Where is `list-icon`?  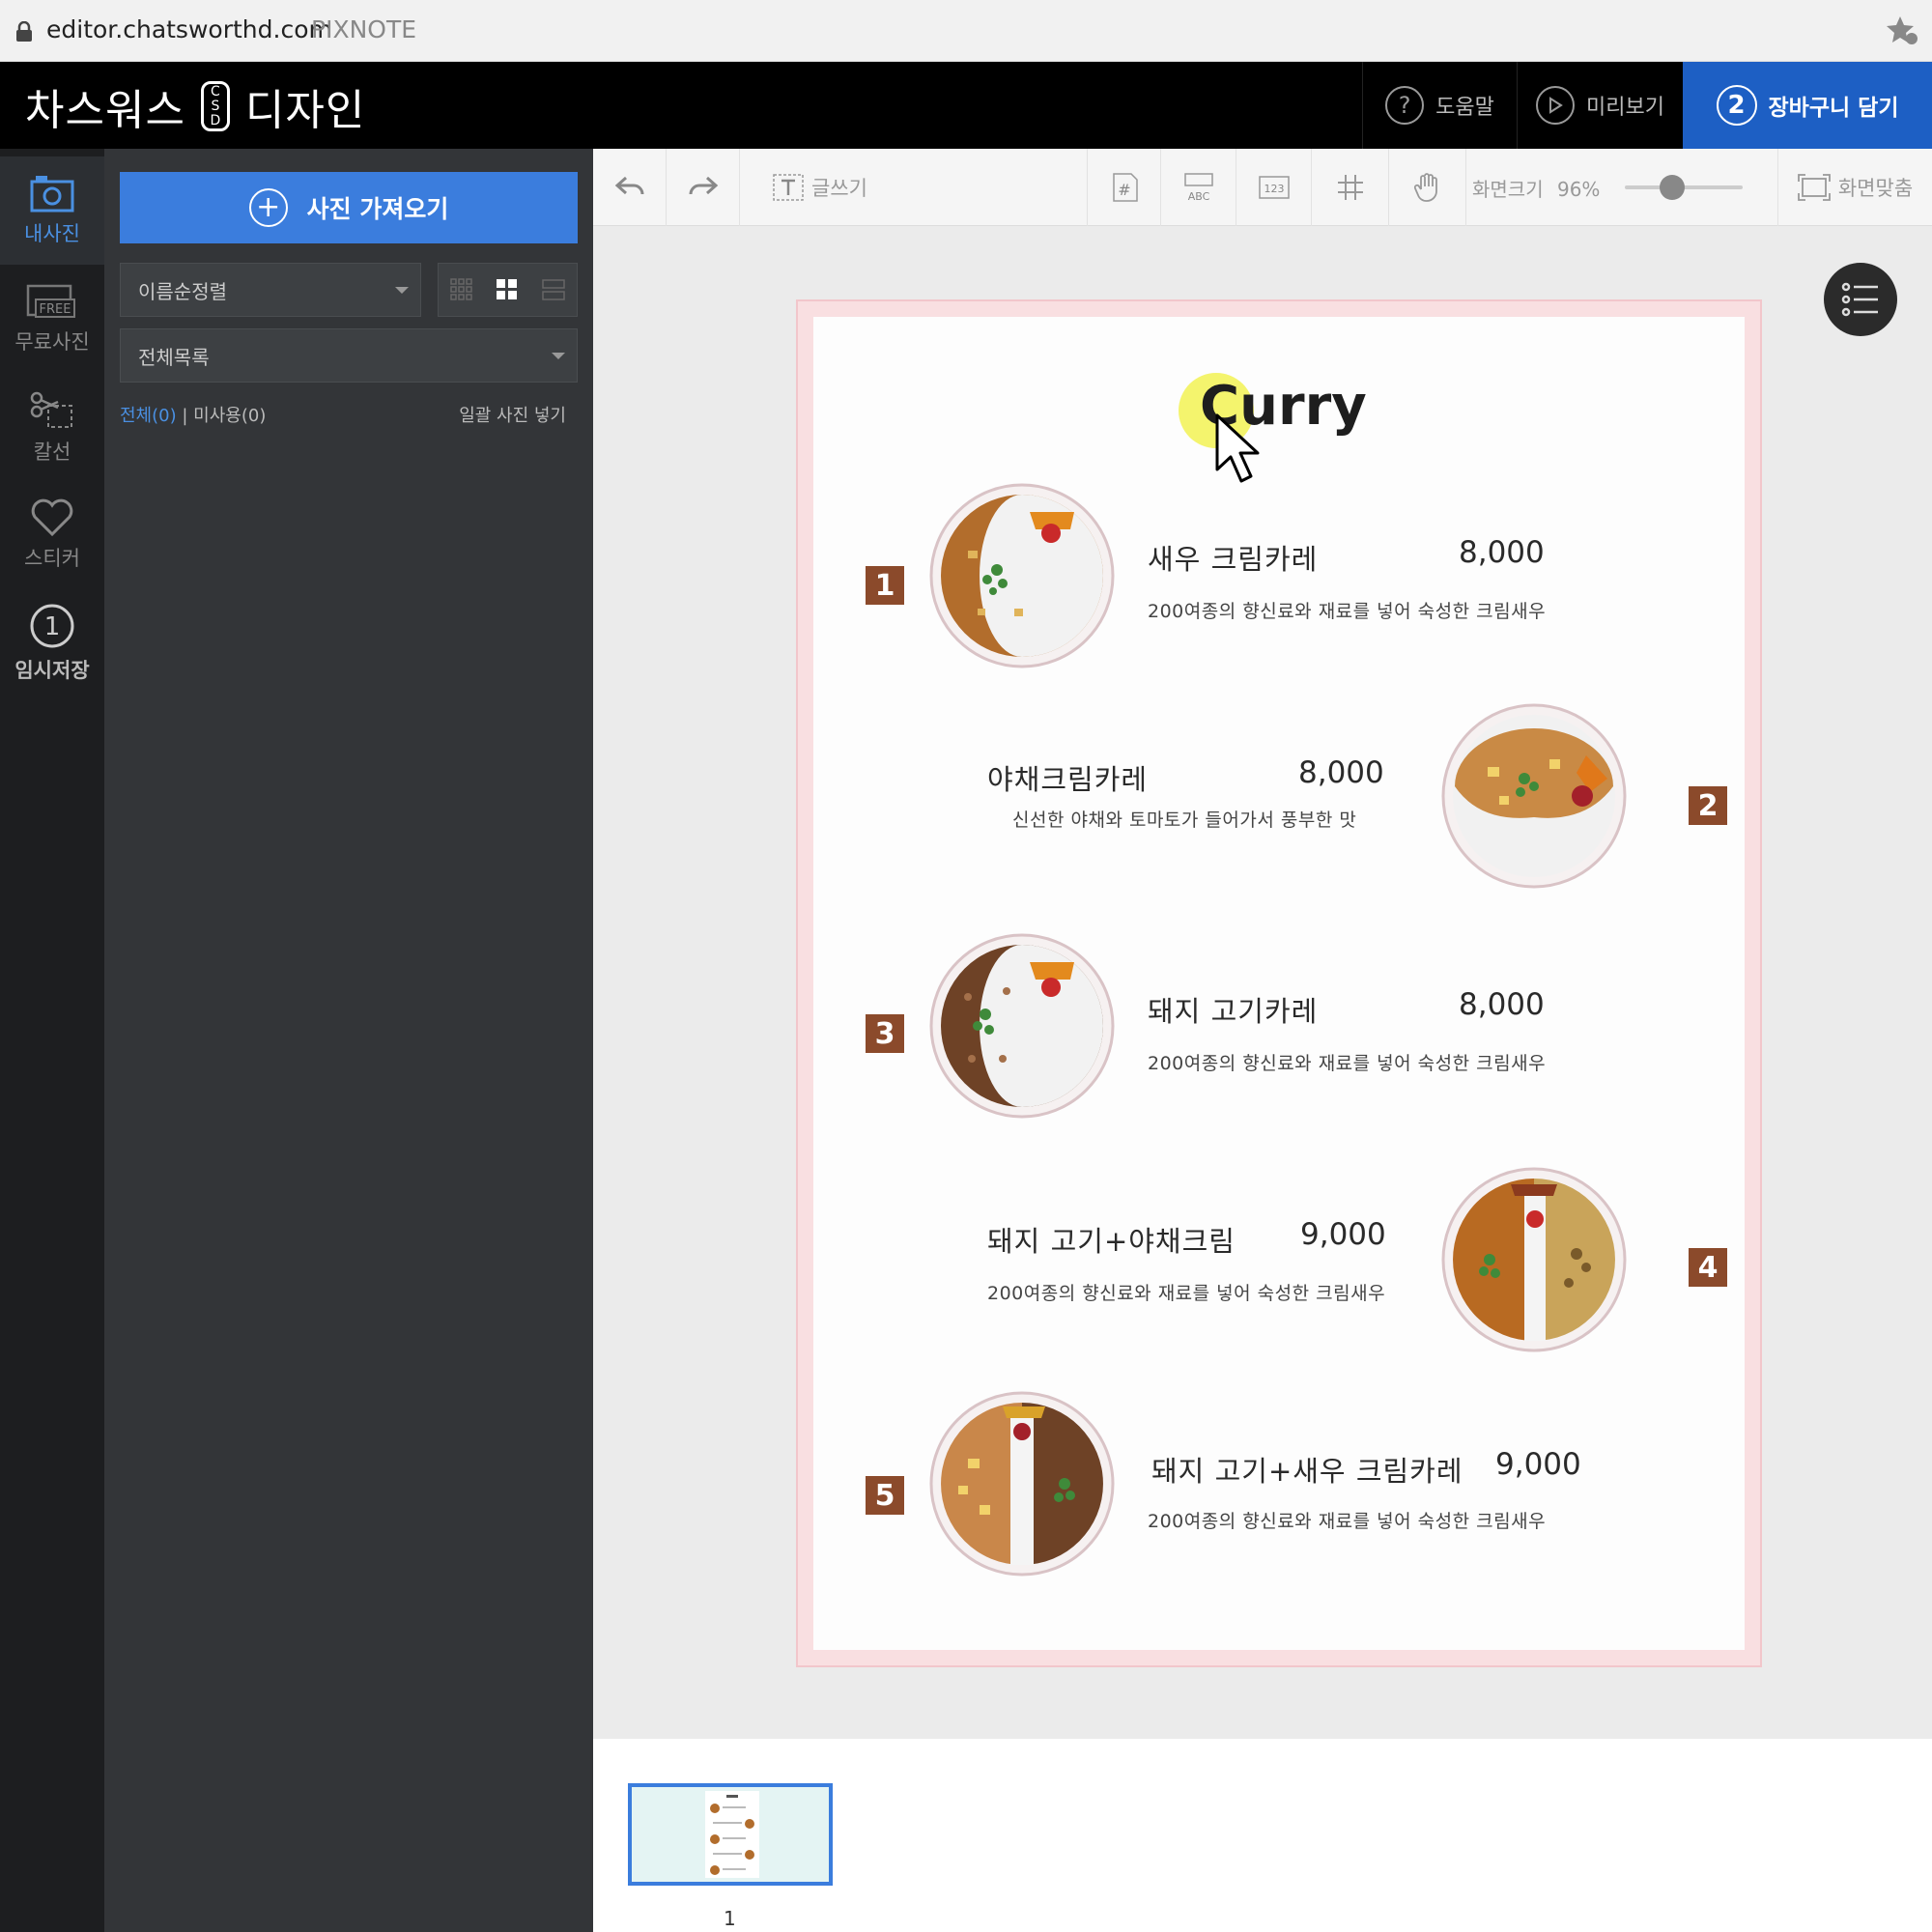 list-icon is located at coordinates (1859, 299).